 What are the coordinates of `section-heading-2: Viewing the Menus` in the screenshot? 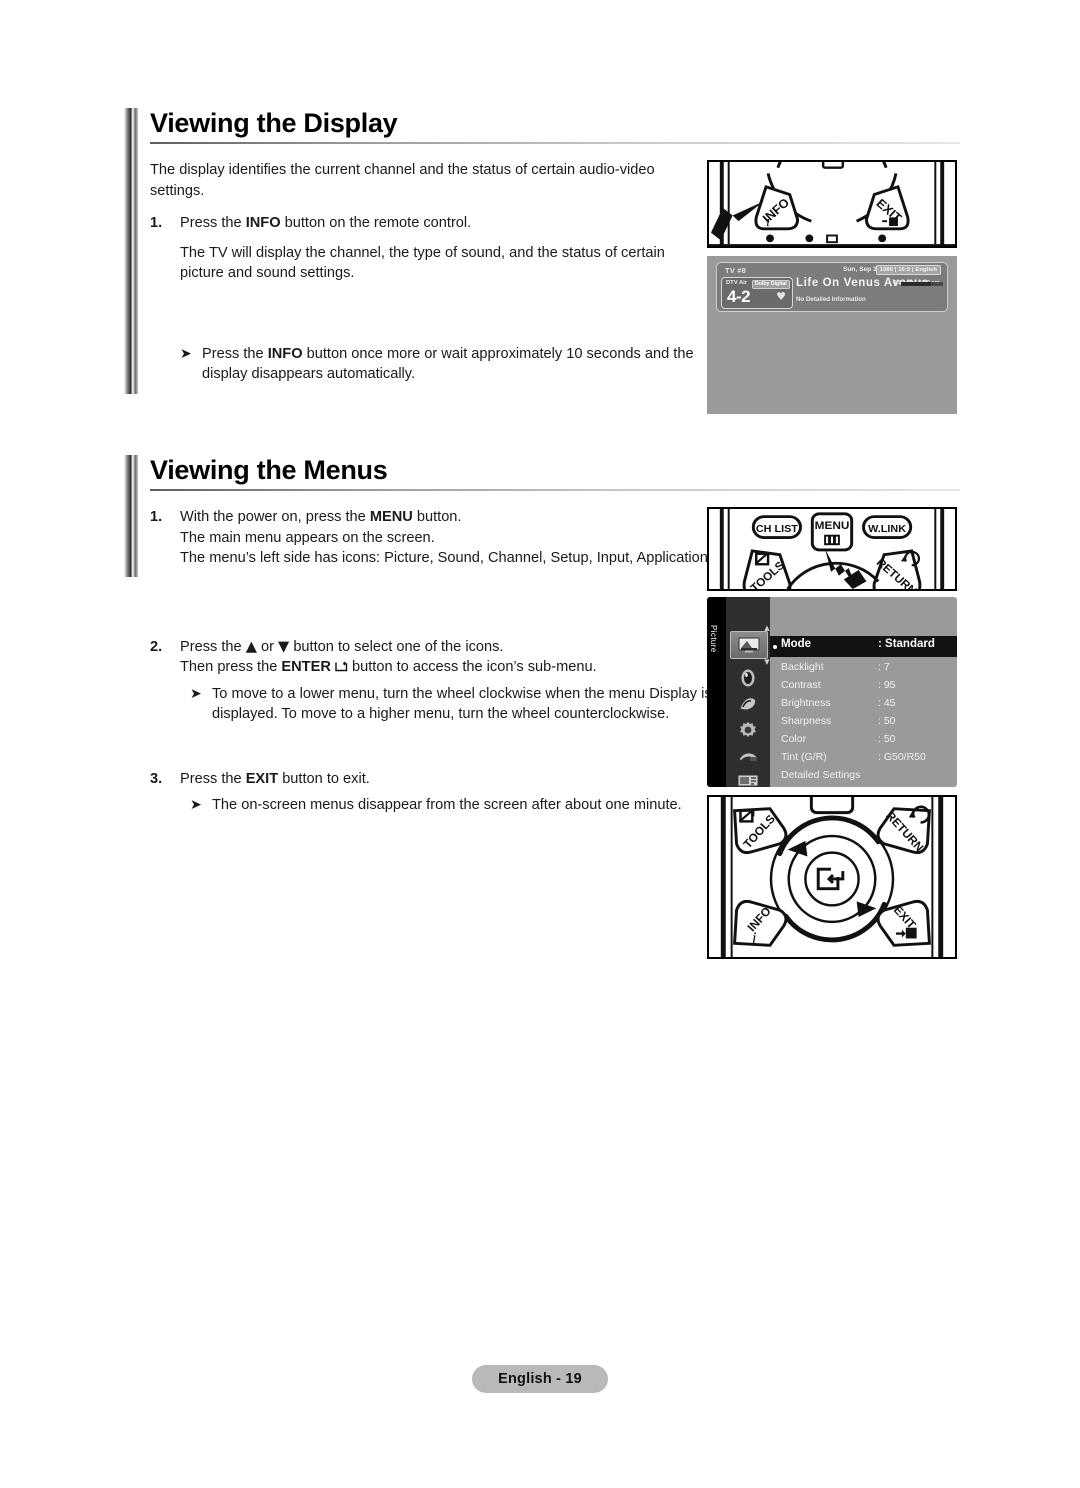 It's located at (542, 473).